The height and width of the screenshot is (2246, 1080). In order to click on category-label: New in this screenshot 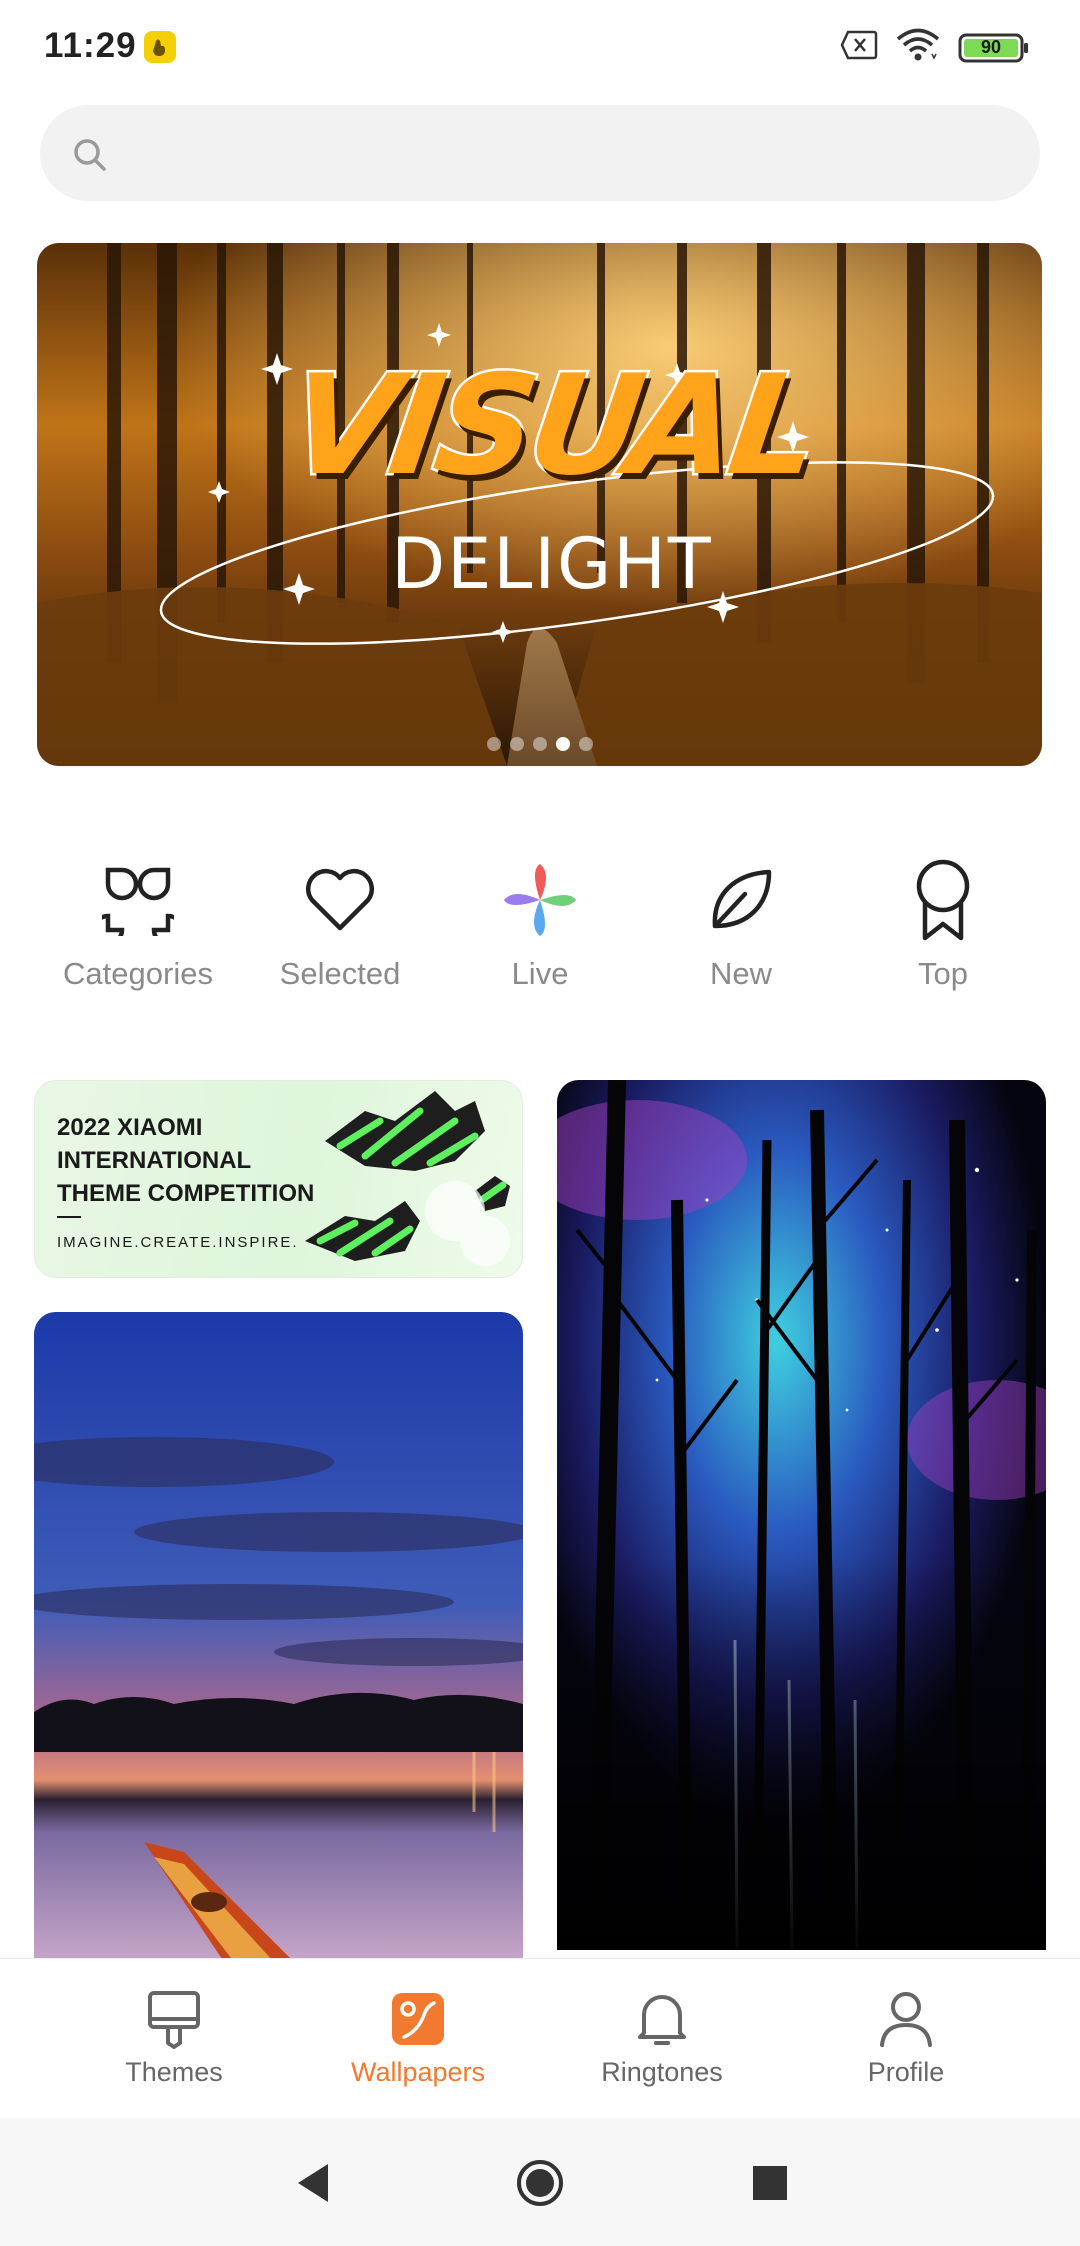, I will do `click(740, 973)`.